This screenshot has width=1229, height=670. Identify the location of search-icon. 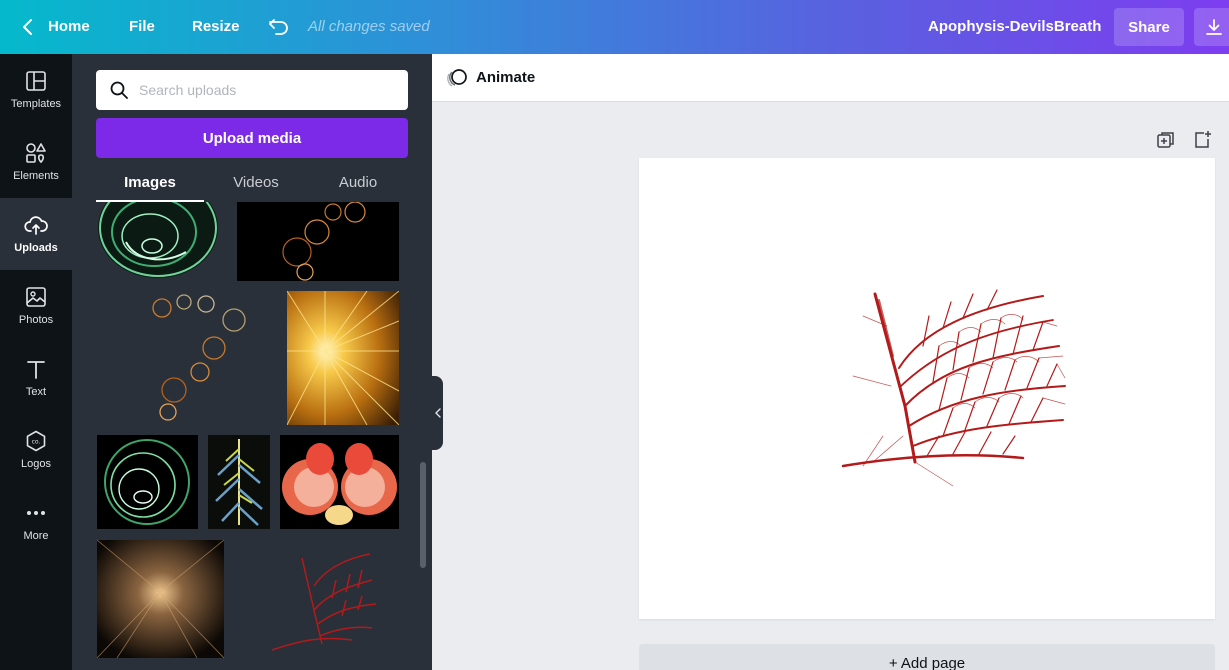
(119, 90).